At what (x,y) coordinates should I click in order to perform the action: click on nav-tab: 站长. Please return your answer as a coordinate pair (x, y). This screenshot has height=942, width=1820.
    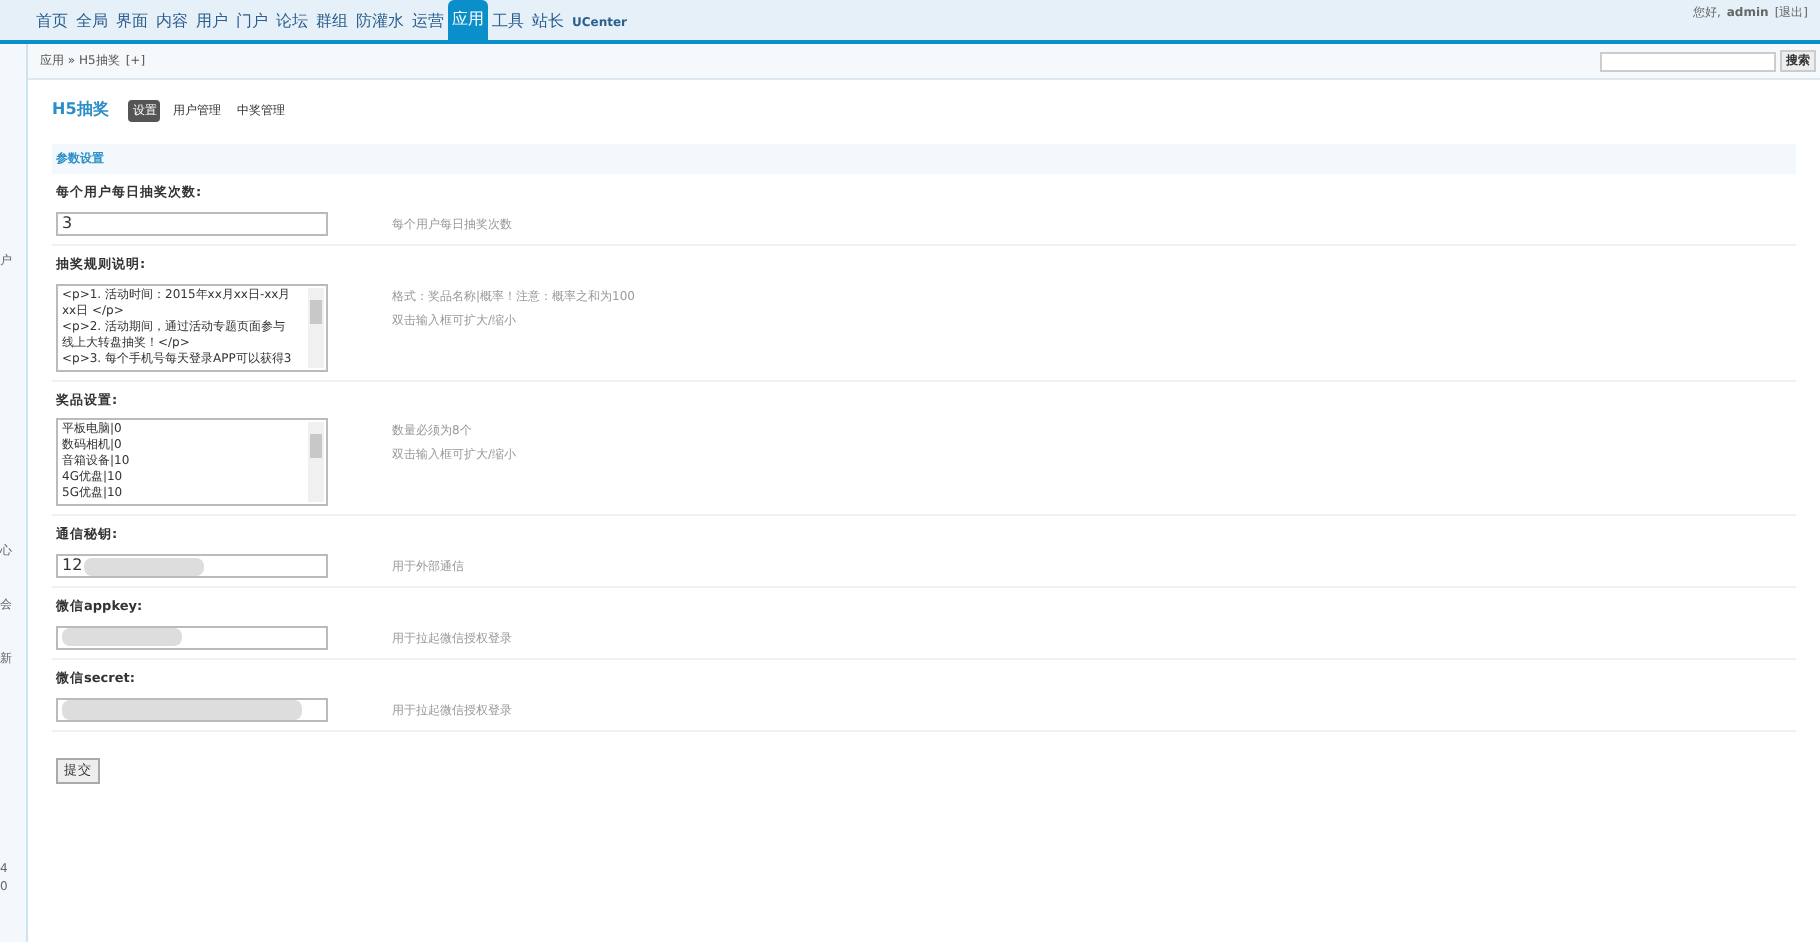
    Looking at the image, I should click on (548, 22).